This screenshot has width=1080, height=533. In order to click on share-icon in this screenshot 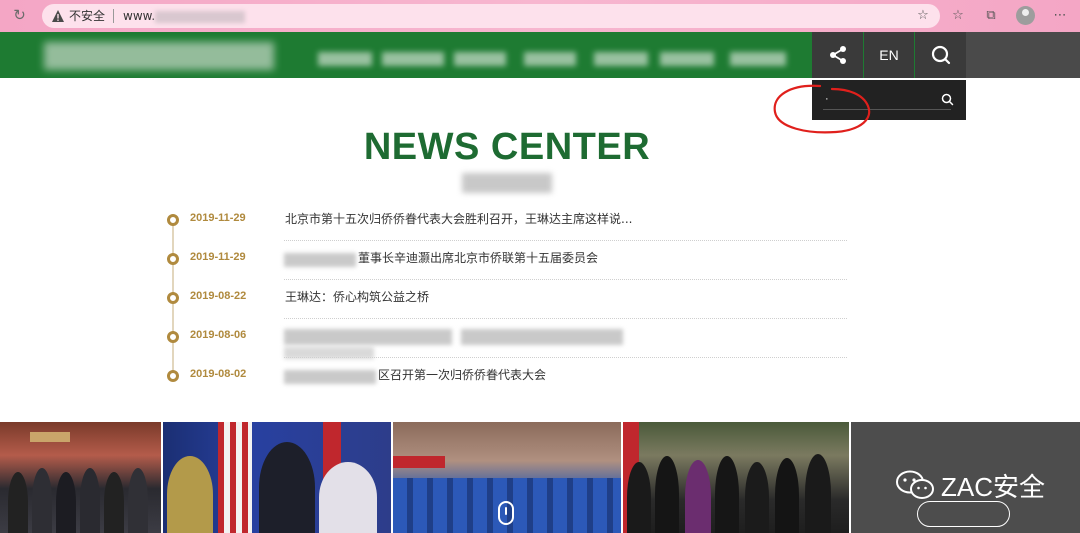, I will do `click(837, 55)`.